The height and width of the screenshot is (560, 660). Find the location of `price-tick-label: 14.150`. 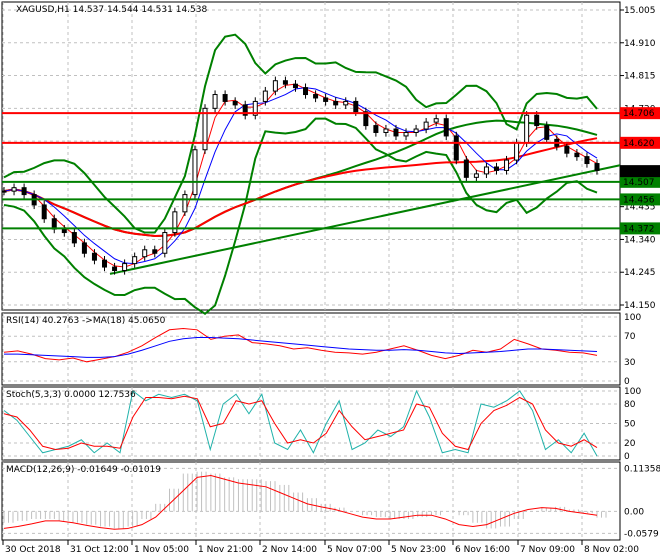

price-tick-label: 14.150 is located at coordinates (640, 306).